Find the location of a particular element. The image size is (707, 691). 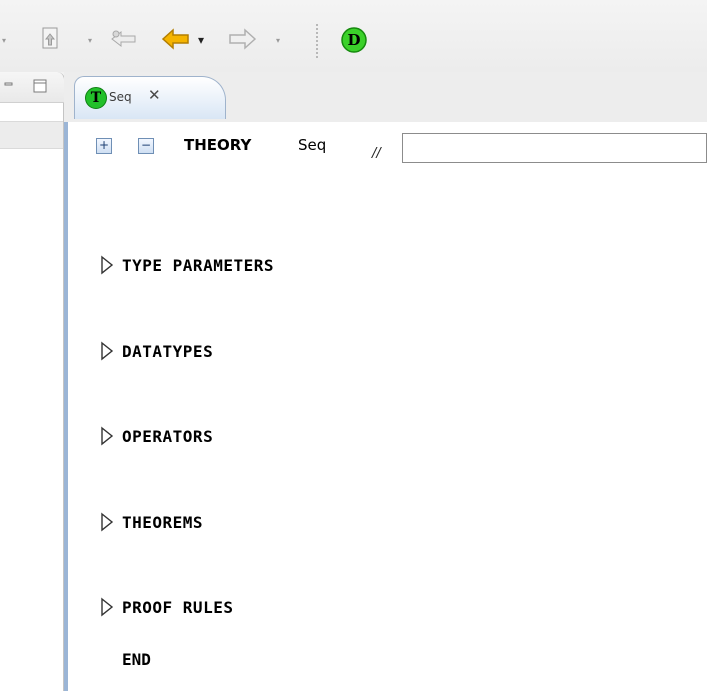

end-keyword: END is located at coordinates (136, 659).